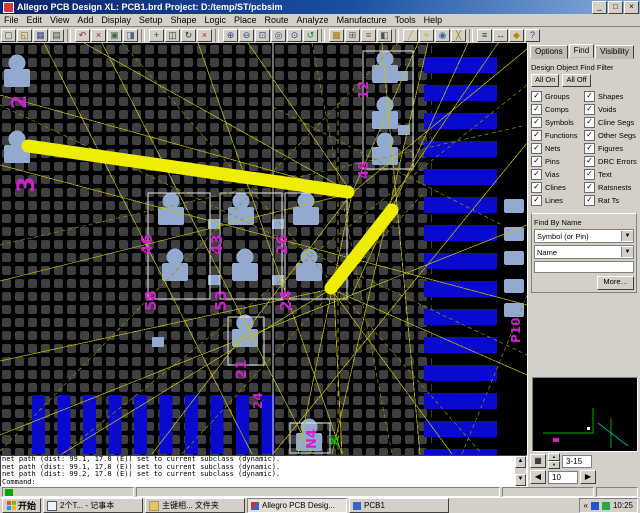  I want to click on save-icon: ▦, so click(40, 35).